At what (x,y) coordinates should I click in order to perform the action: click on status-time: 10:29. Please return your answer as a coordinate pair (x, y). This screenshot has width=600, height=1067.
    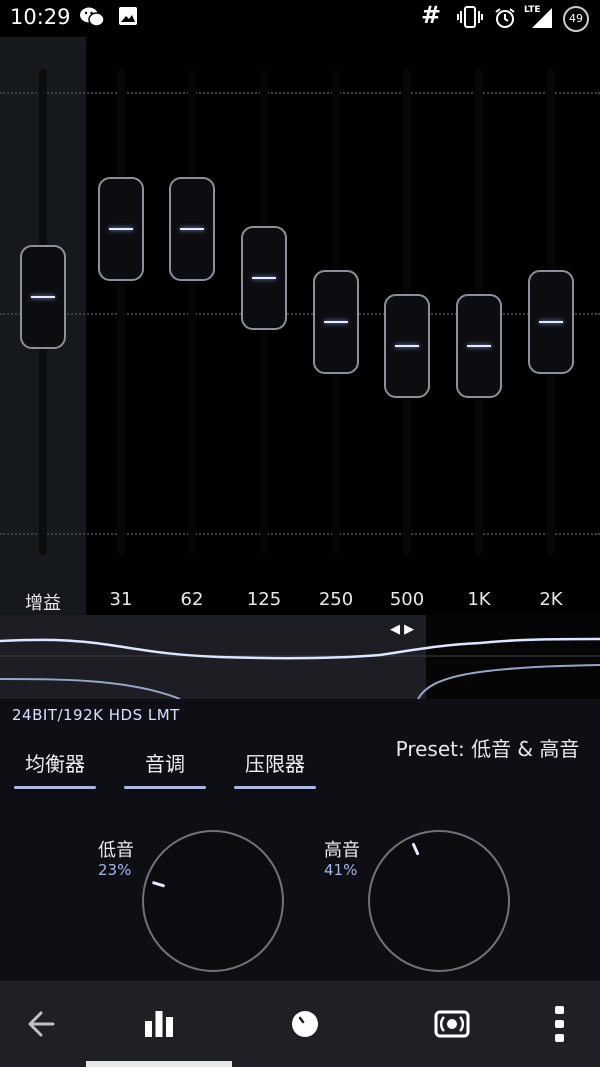
    Looking at the image, I should click on (40, 17).